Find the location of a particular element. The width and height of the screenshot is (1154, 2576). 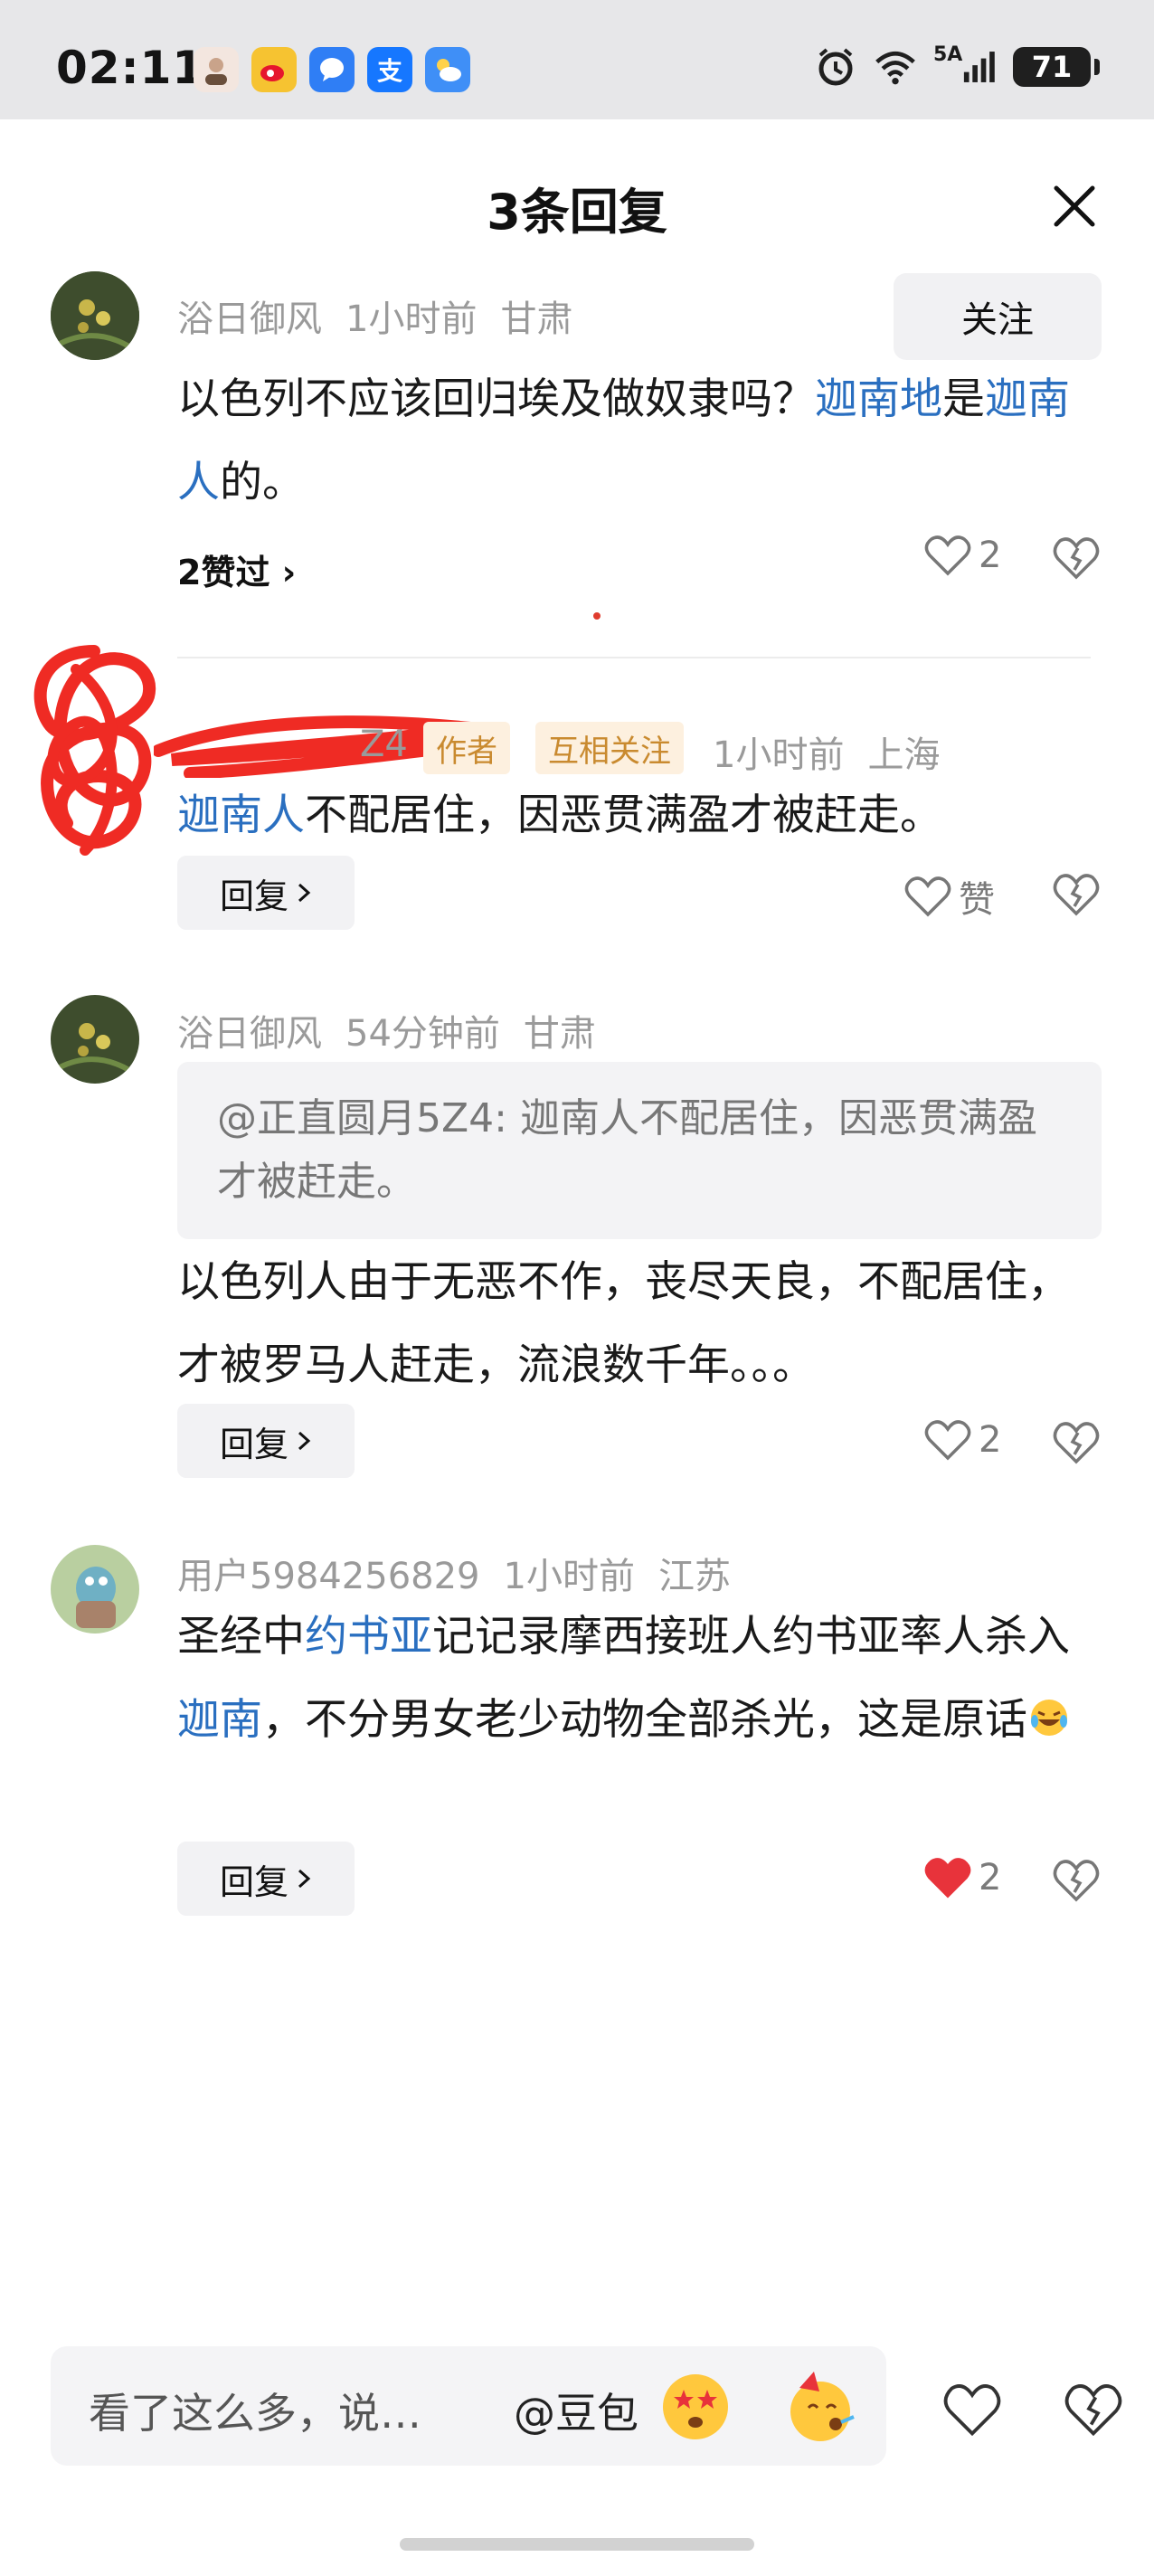

network-type: 5A is located at coordinates (948, 55).